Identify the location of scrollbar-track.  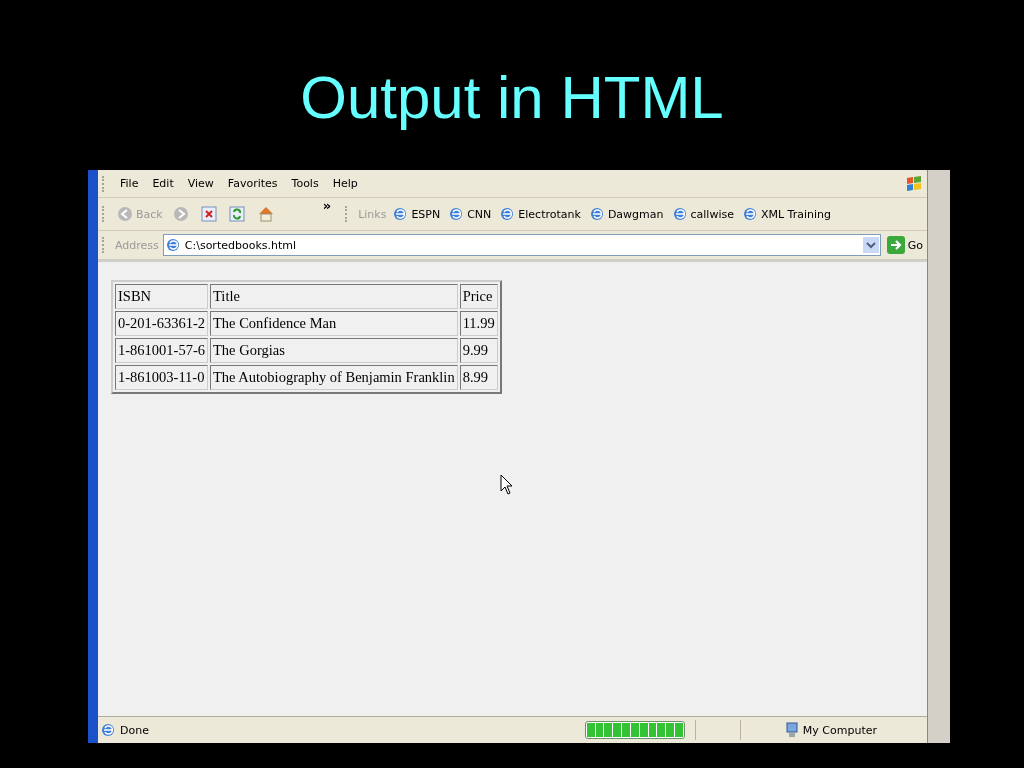
(938, 456).